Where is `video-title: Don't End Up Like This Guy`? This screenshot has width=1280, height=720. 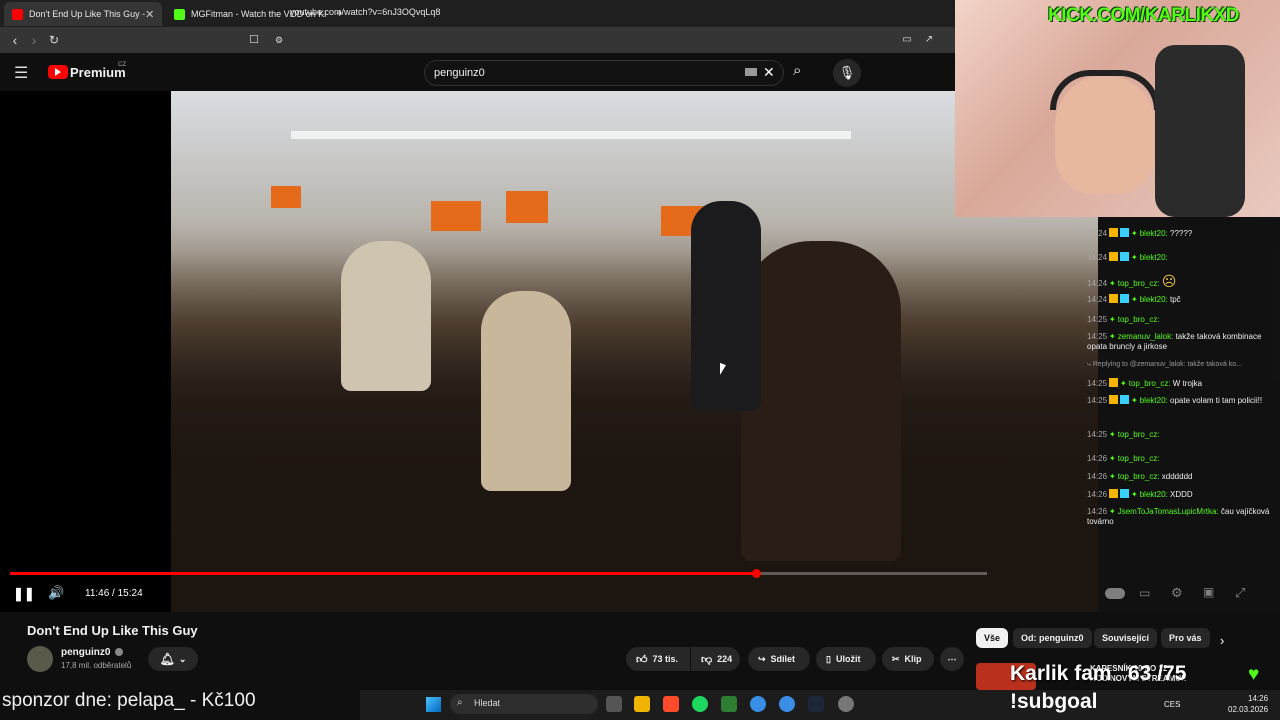 video-title: Don't End Up Like This Guy is located at coordinates (112, 630).